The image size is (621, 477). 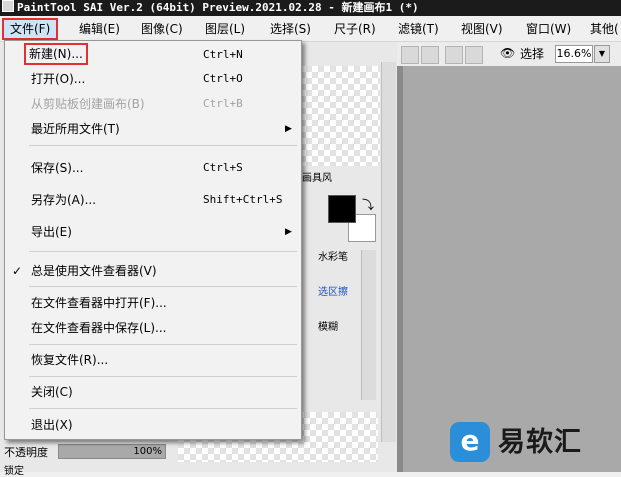 What do you see at coordinates (333, 258) in the screenshot?
I see `tool-watercolor: 水彩笔` at bounding box center [333, 258].